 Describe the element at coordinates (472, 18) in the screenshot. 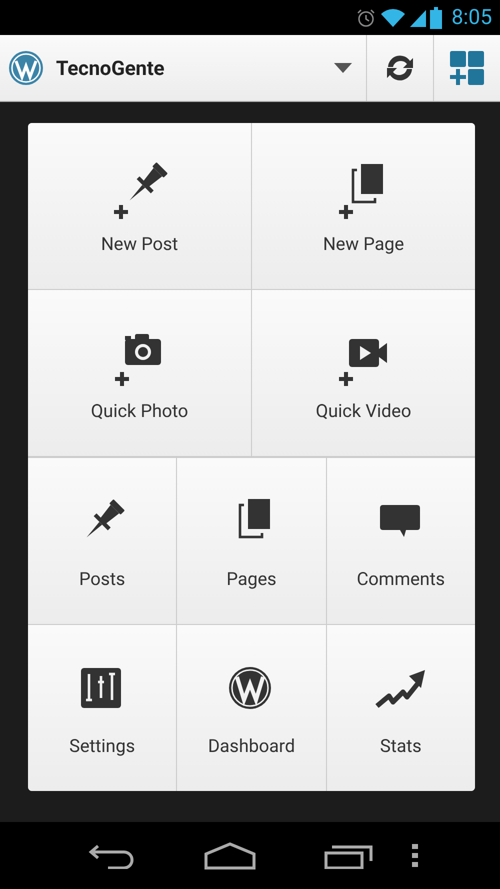

I see `clock-time: 8:05` at that location.